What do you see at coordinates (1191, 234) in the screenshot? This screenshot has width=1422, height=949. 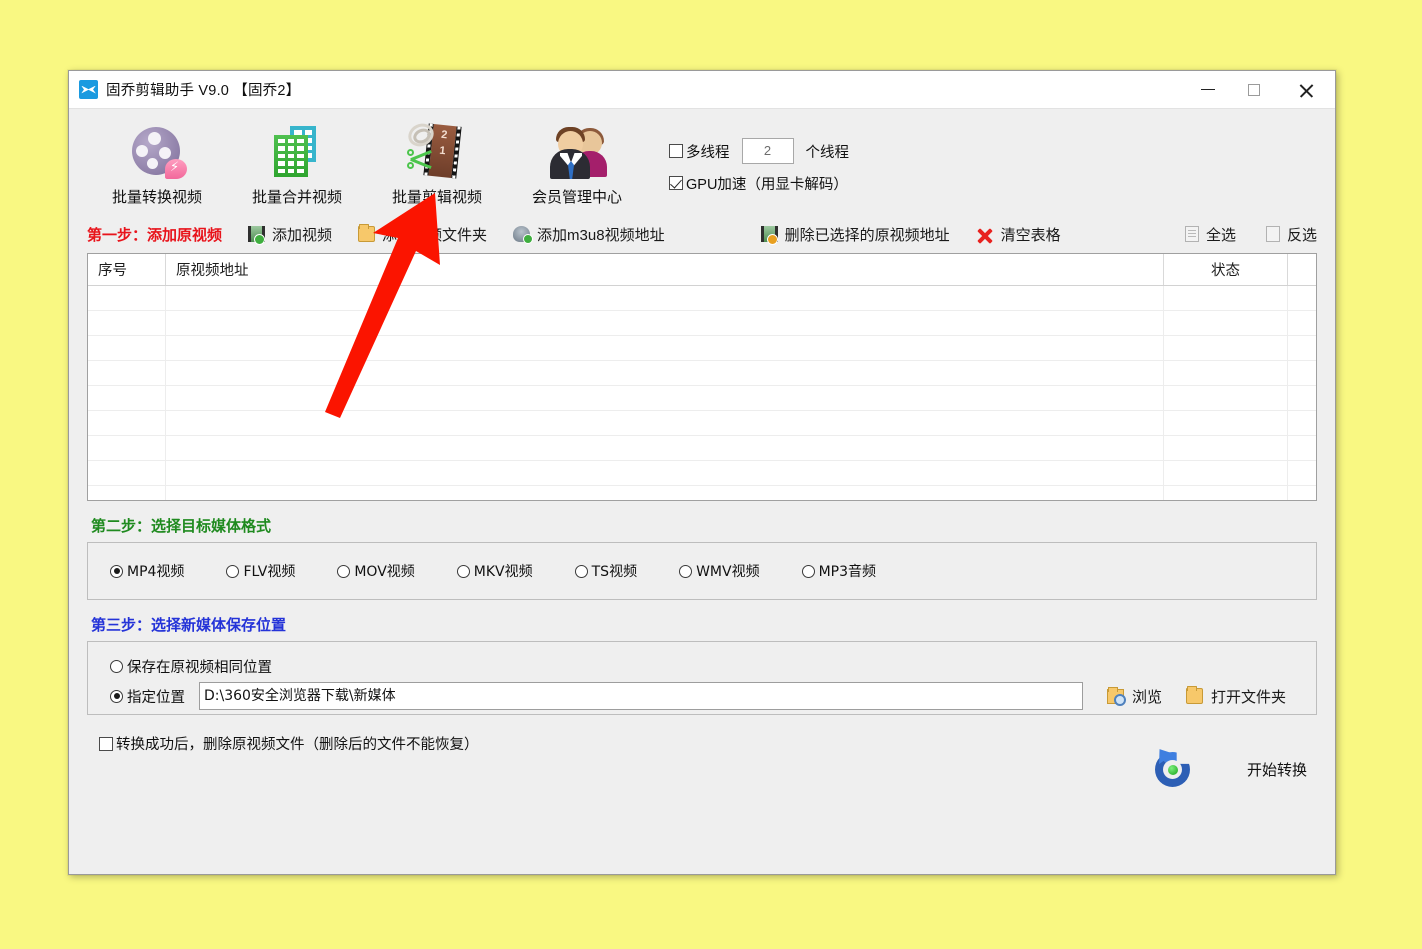 I see `select-all-icon` at bounding box center [1191, 234].